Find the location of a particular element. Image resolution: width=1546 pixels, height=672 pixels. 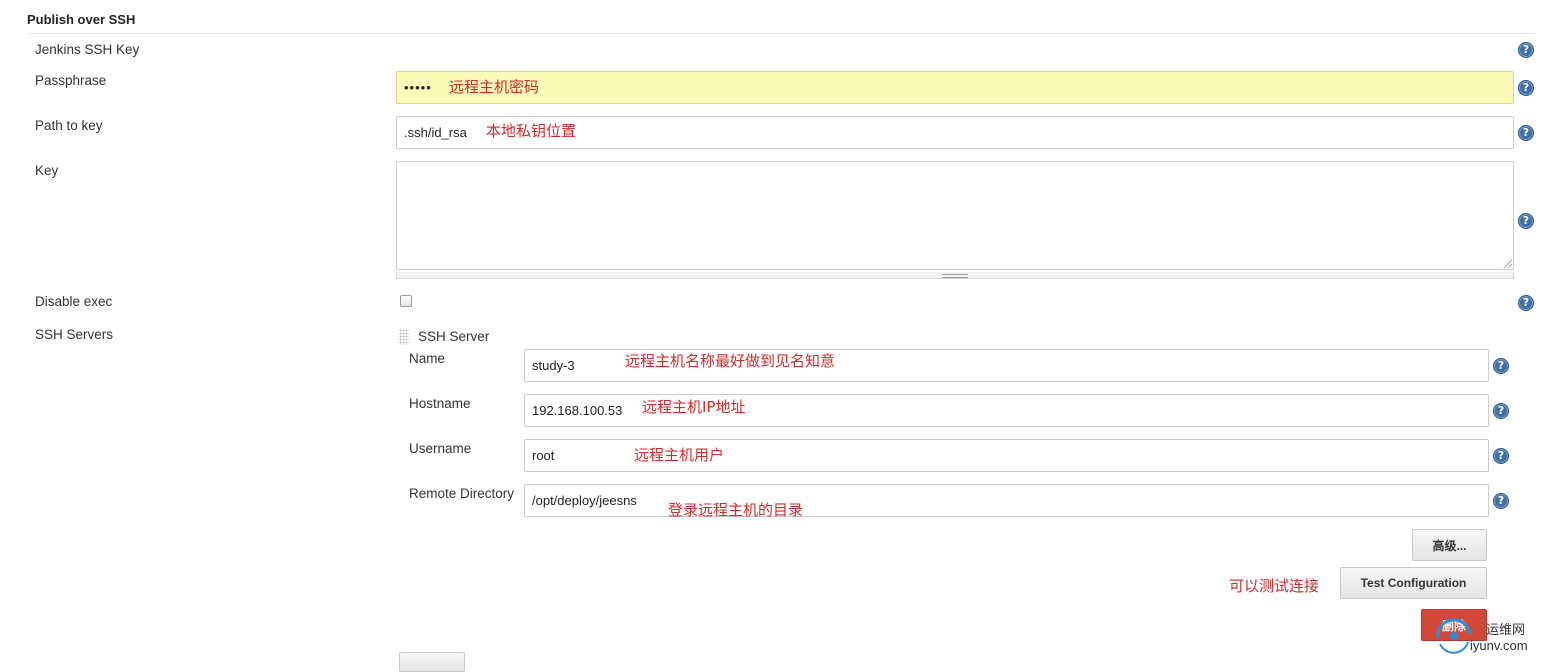

hostname-value: 192.168.100.53 is located at coordinates (577, 410).